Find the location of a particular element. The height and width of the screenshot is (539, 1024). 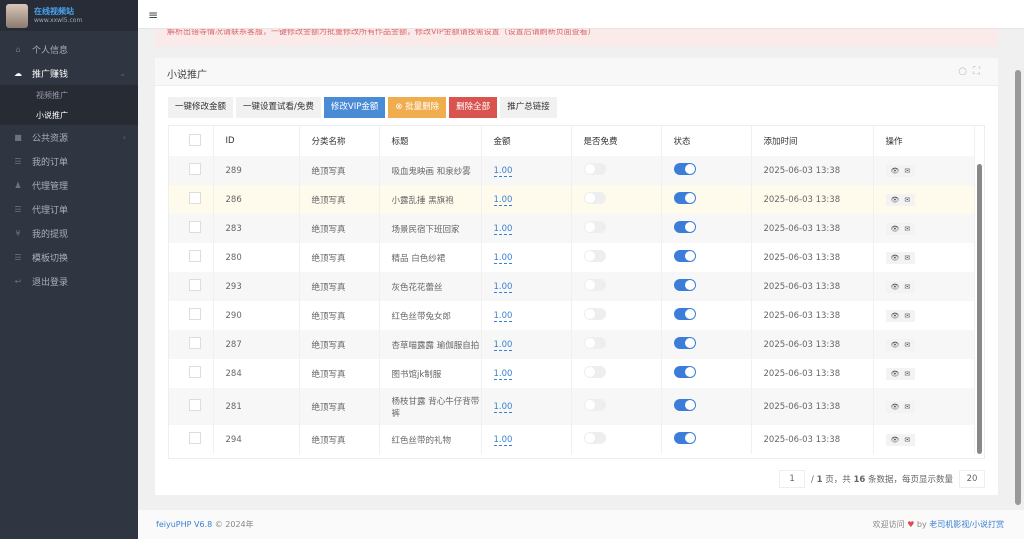

column-header: 添加时间 is located at coordinates (812, 141).